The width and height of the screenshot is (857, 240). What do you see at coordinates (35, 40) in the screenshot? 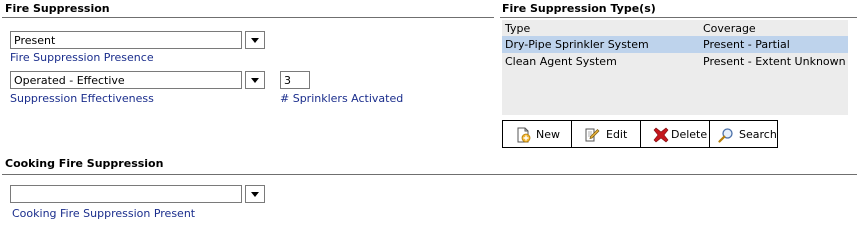
I see `select-value: Present` at bounding box center [35, 40].